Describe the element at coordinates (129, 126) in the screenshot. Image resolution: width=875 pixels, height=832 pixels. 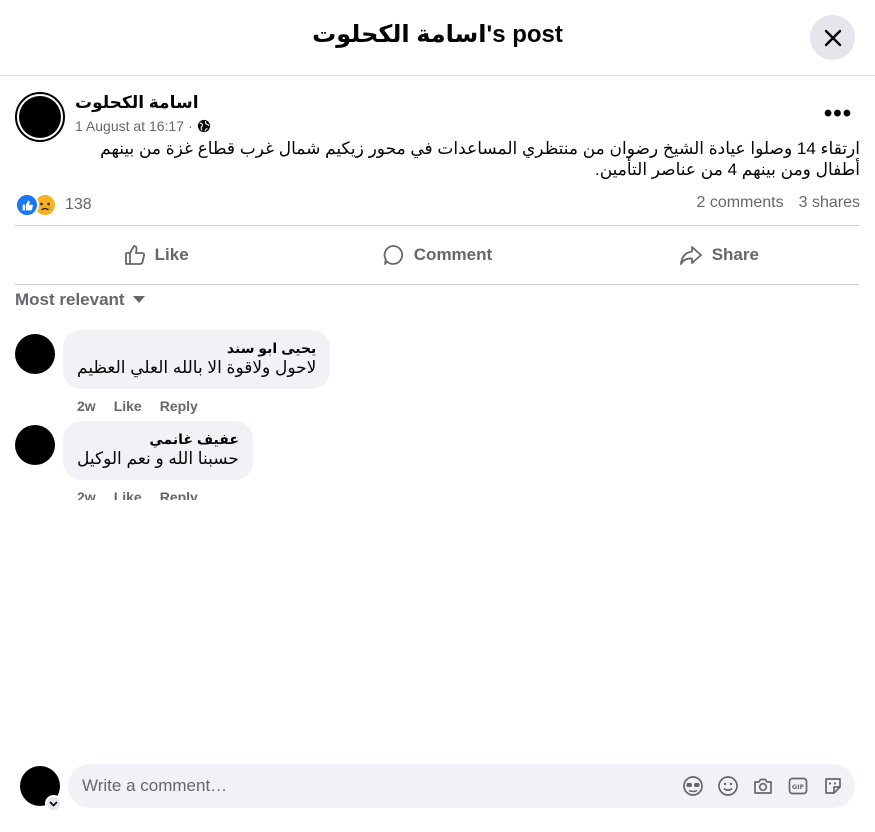
I see `post-time: 1 August at 16:17` at that location.